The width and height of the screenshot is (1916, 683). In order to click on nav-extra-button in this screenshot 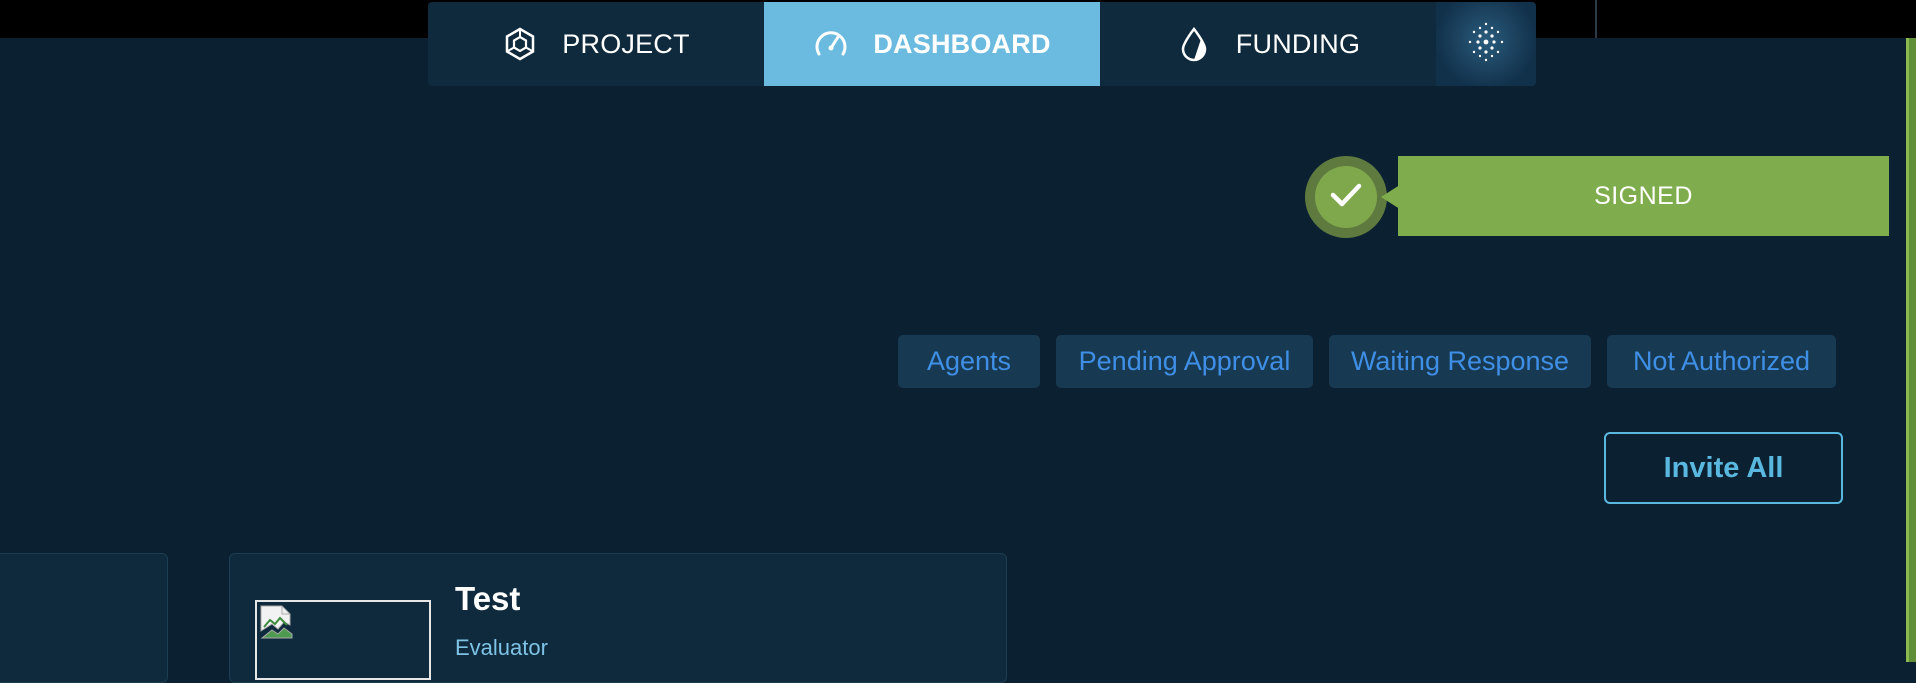, I will do `click(1486, 44)`.